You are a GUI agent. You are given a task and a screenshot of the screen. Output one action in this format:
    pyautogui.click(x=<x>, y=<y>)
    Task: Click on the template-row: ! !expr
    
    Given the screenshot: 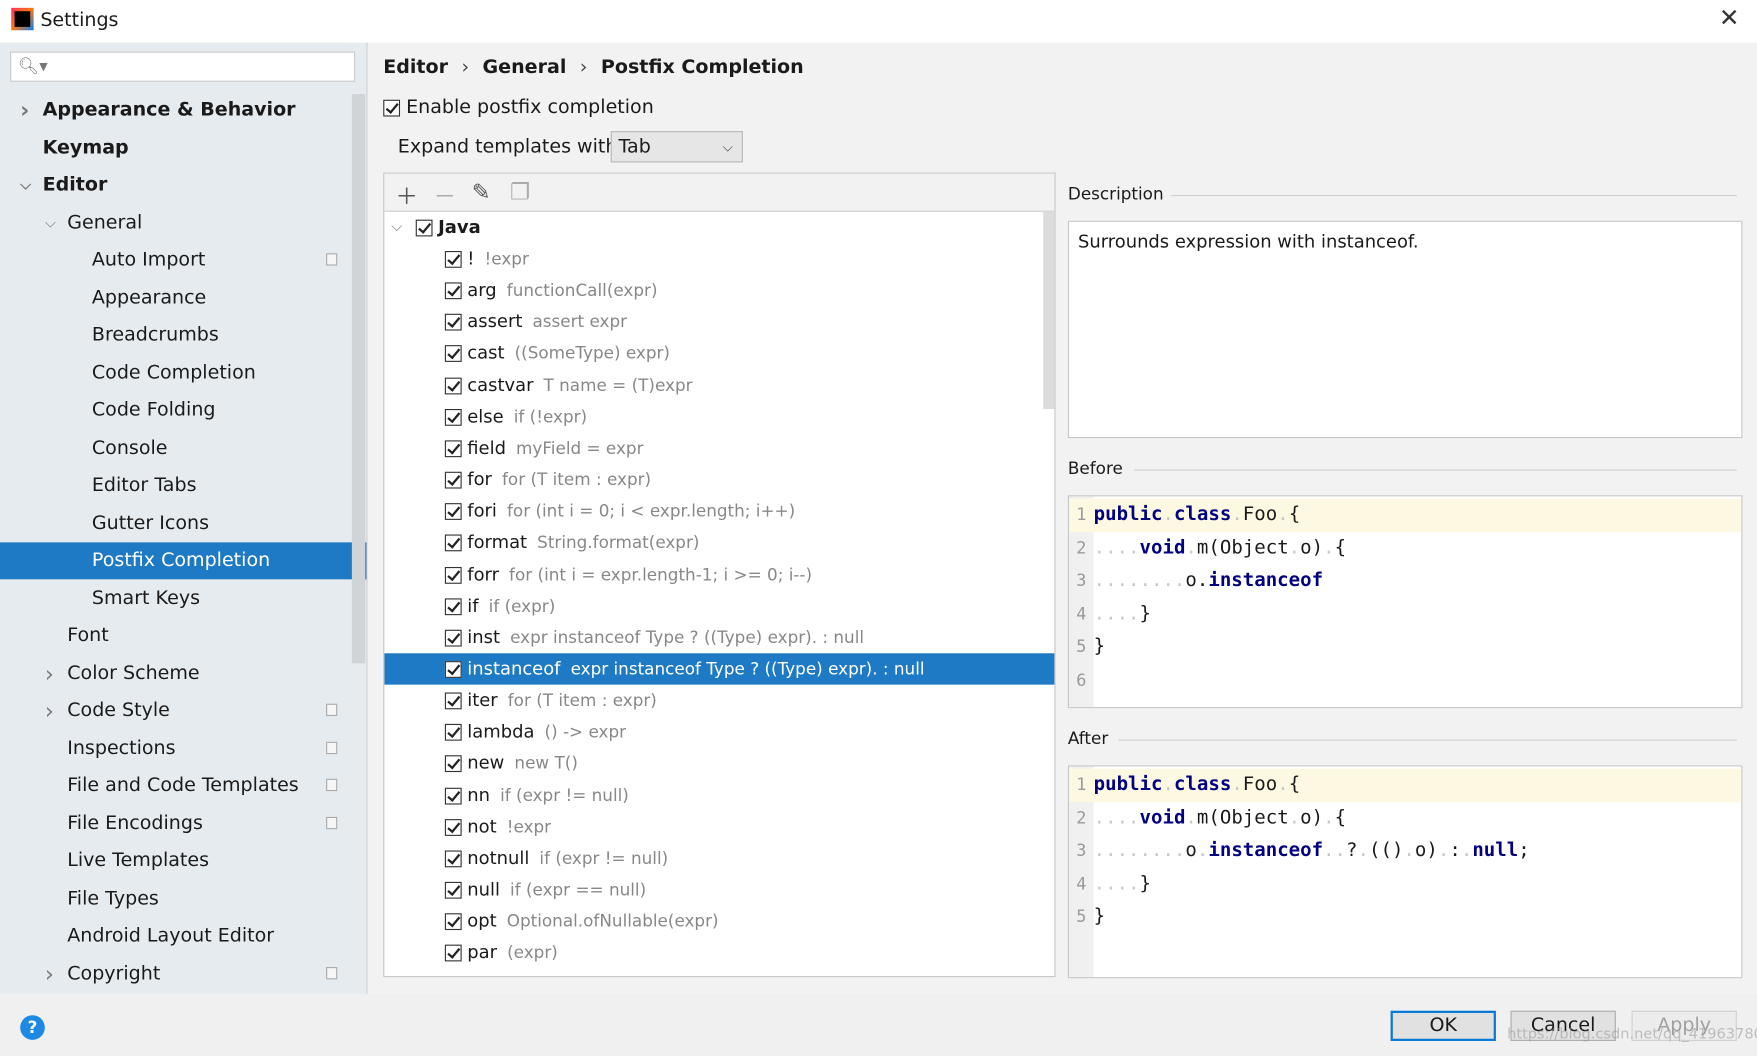 What is the action you would take?
    pyautogui.click(x=713, y=258)
    